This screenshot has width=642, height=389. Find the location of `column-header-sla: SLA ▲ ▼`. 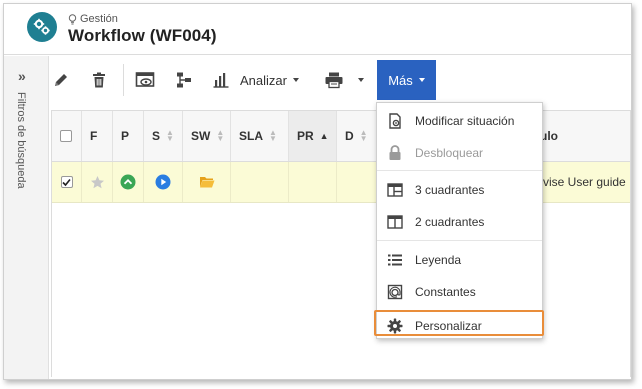

column-header-sla: SLA ▲ ▼ is located at coordinates (260, 136).